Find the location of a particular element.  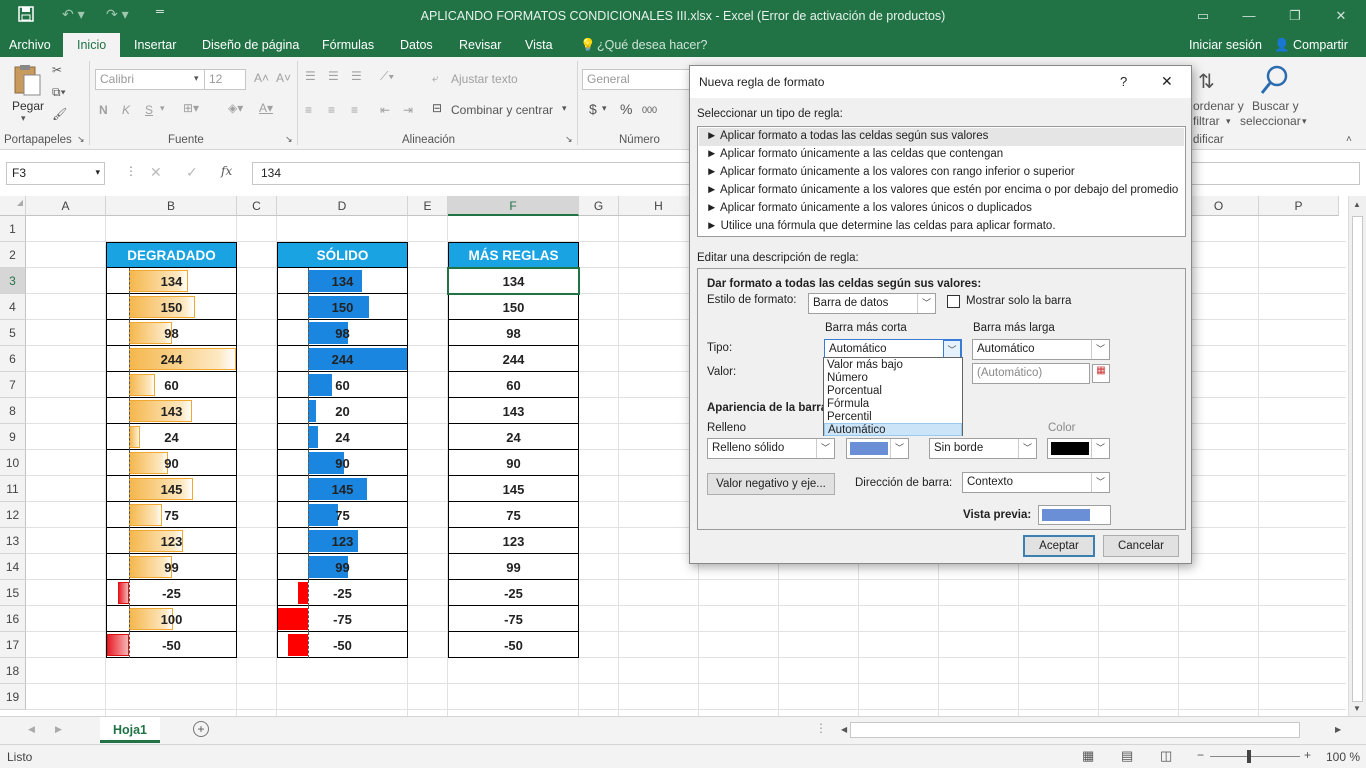

fill-color-icon: ◈▾ is located at coordinates (235, 108).